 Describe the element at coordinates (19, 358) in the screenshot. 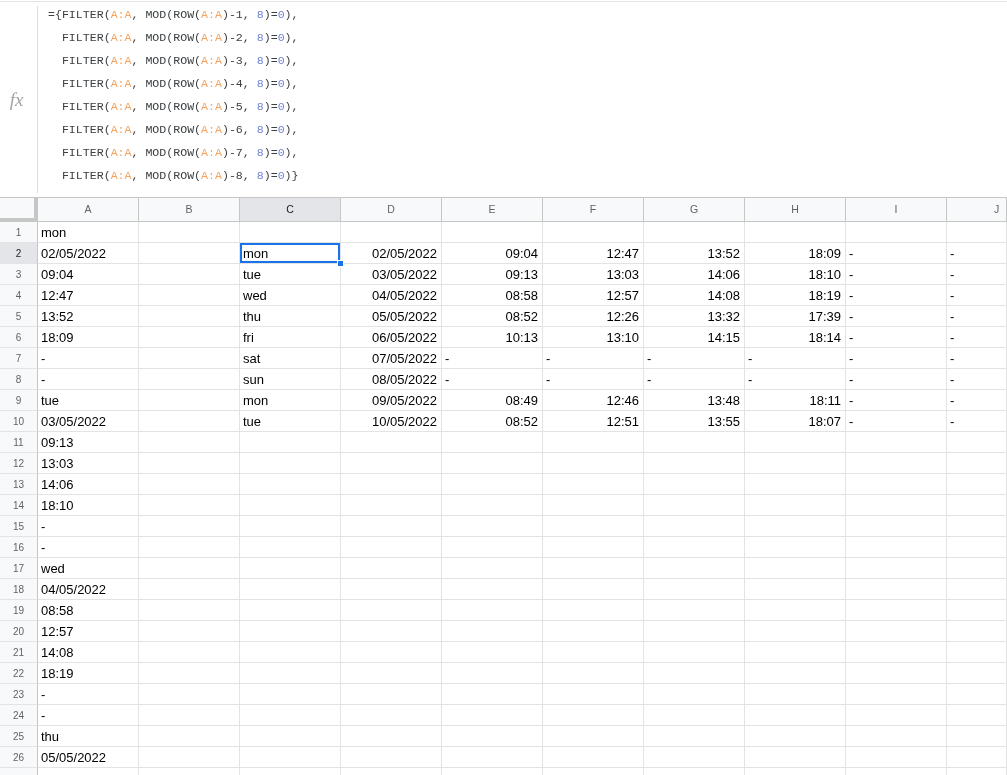

I see `row-header: 7` at that location.